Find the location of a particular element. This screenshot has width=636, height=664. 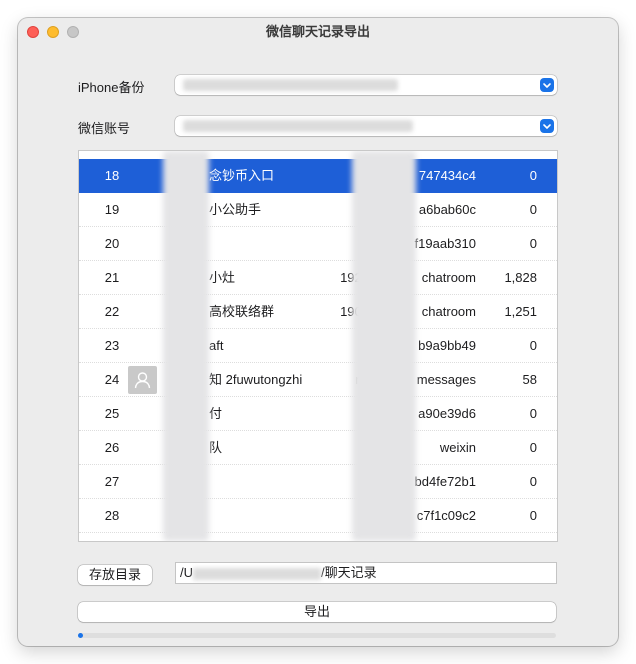

backup-label: iPhone备份 is located at coordinates (111, 87).